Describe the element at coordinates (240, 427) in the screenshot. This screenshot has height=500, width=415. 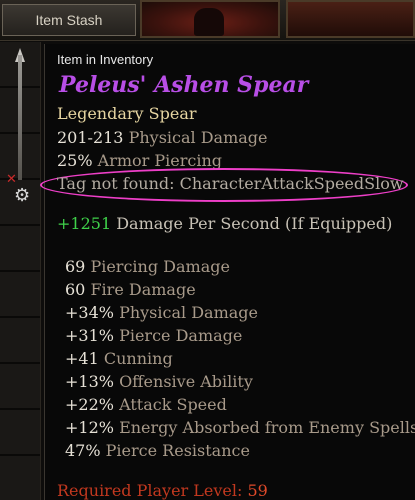
I see `mod-line: +12% Energy Absorbed from Enemy Spells` at that location.